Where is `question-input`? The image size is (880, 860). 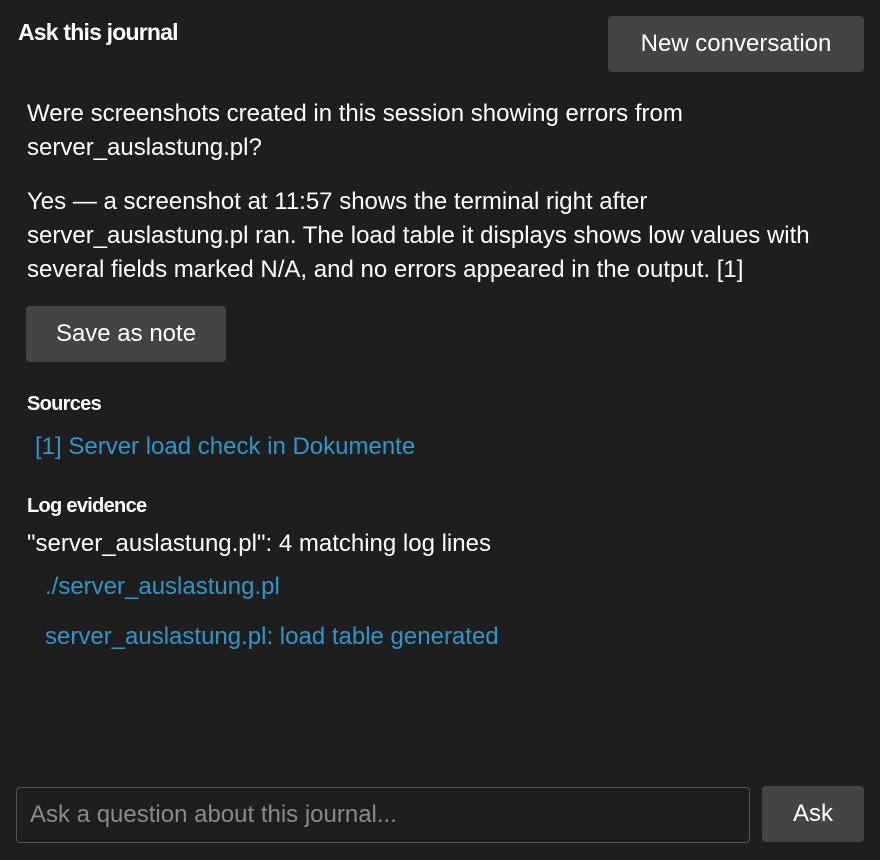 question-input is located at coordinates (383, 815).